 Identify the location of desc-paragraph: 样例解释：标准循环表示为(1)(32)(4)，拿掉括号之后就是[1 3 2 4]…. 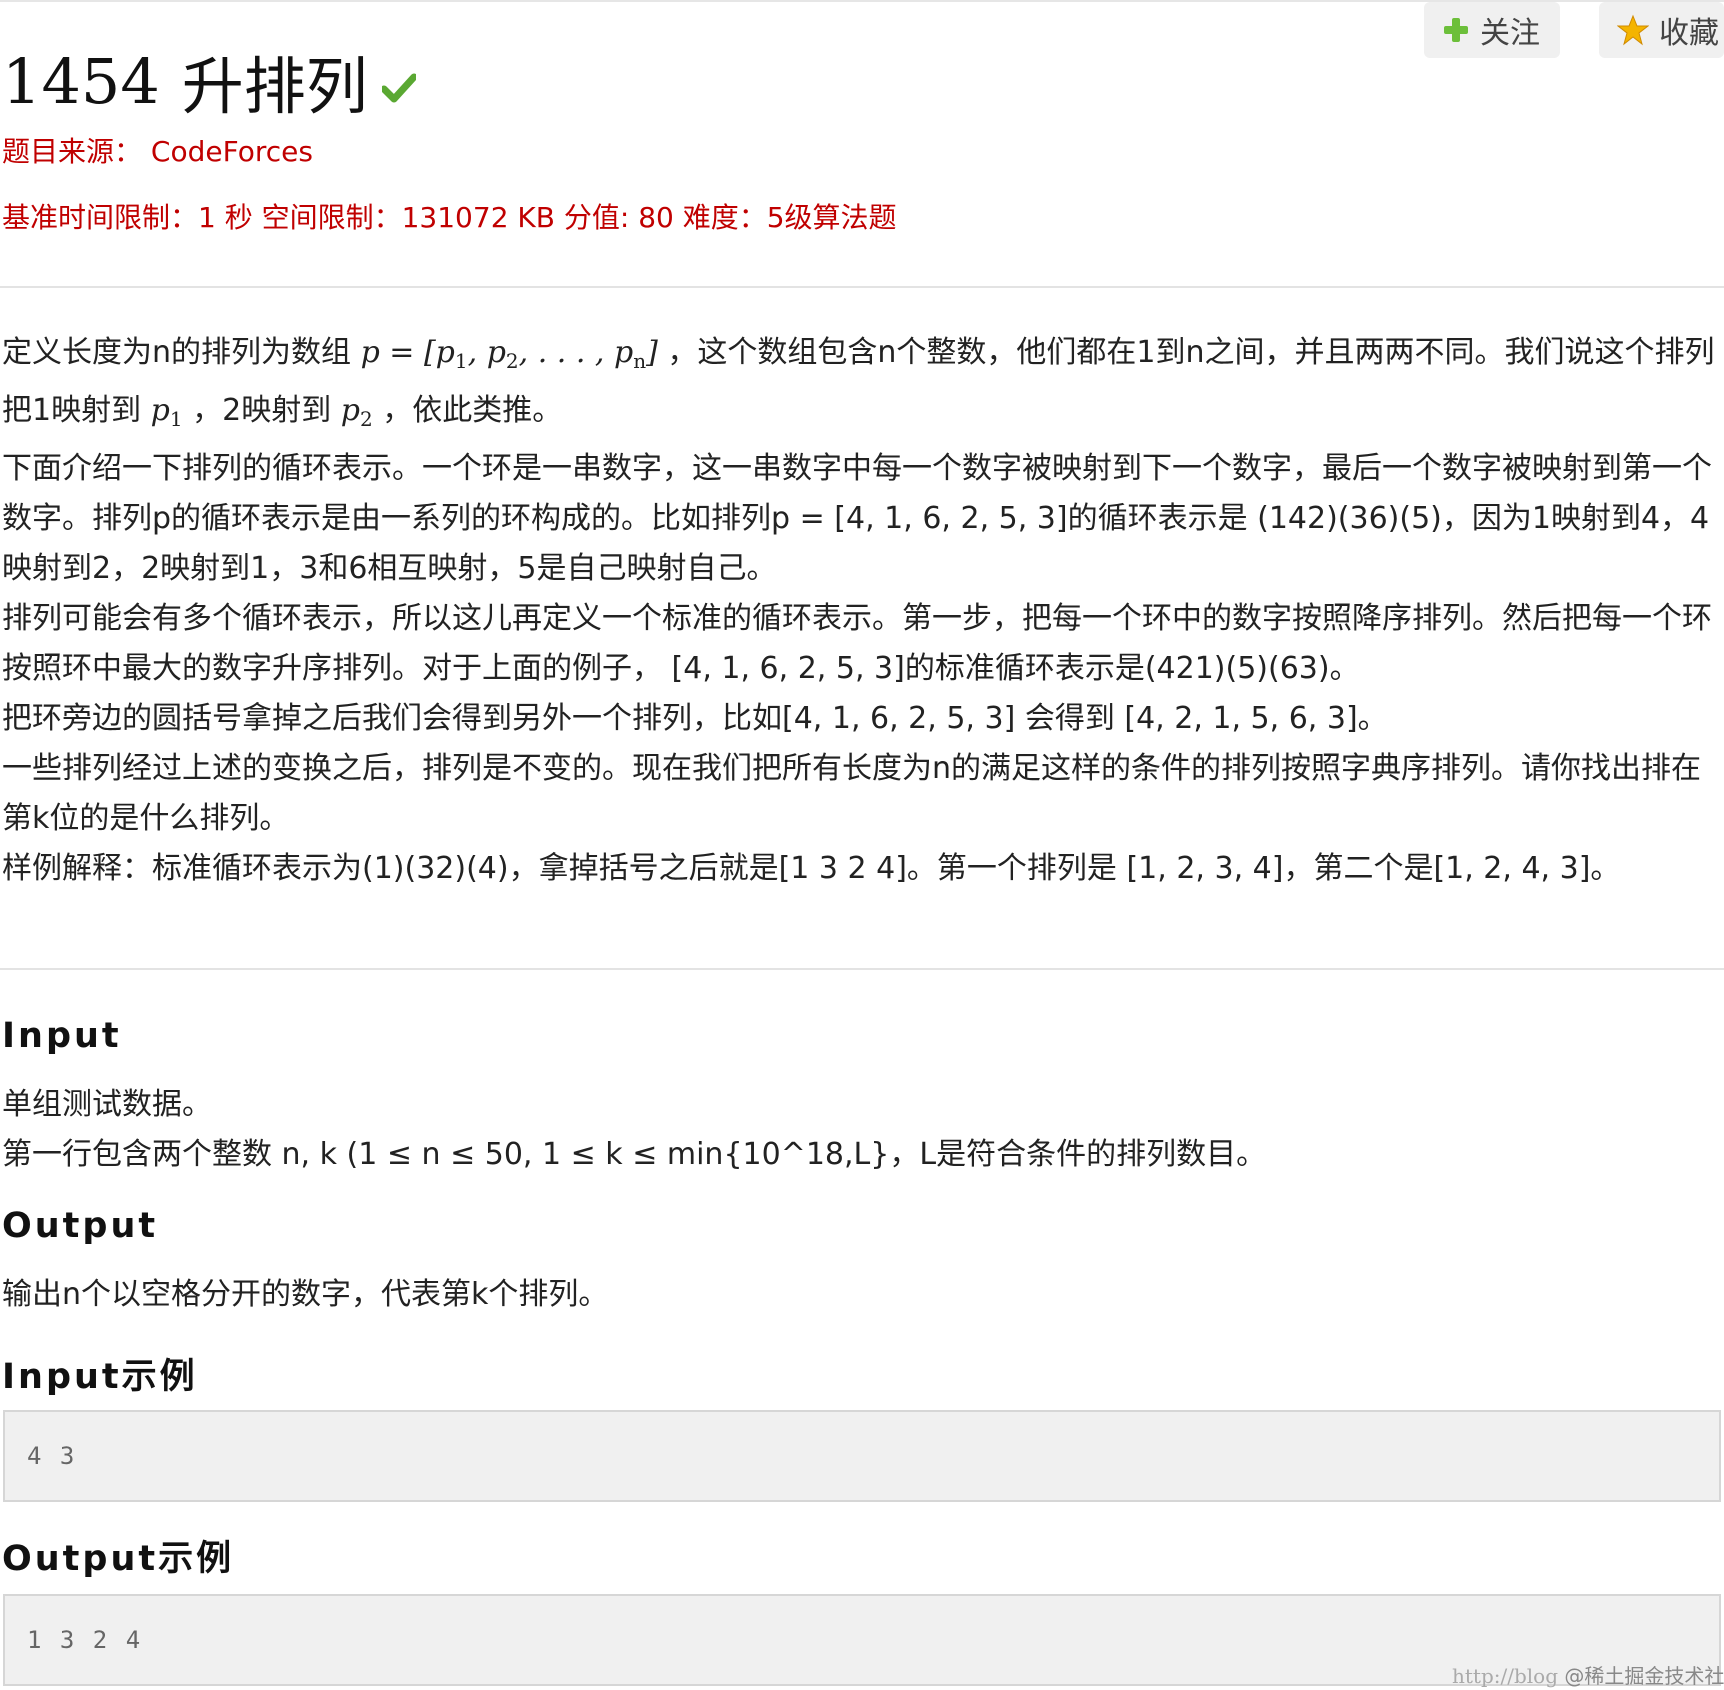
(811, 868).